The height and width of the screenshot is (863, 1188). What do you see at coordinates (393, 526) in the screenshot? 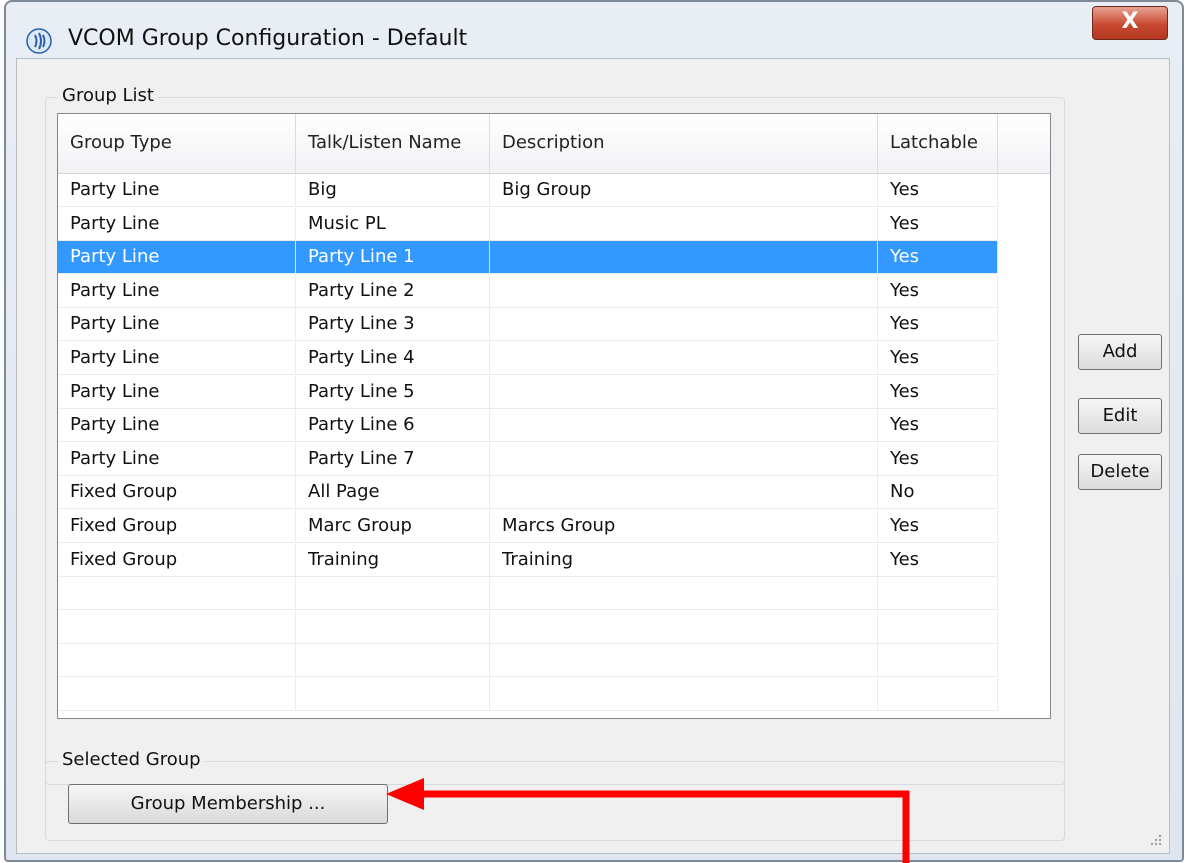
I see `cell-talk-listen-name: Marc Group` at bounding box center [393, 526].